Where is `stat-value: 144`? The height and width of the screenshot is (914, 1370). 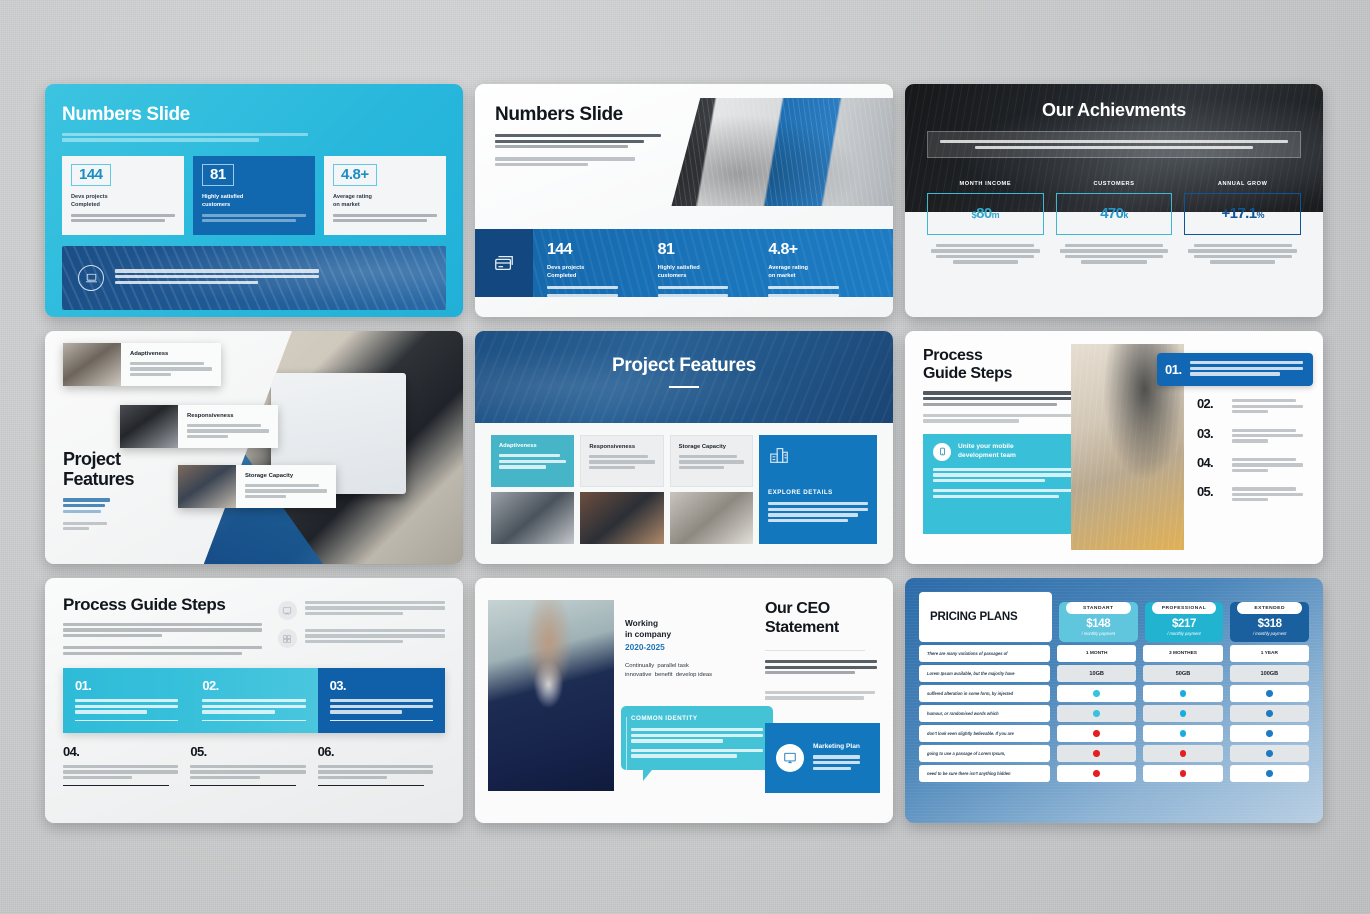
stat-value: 144 is located at coordinates (560, 249).